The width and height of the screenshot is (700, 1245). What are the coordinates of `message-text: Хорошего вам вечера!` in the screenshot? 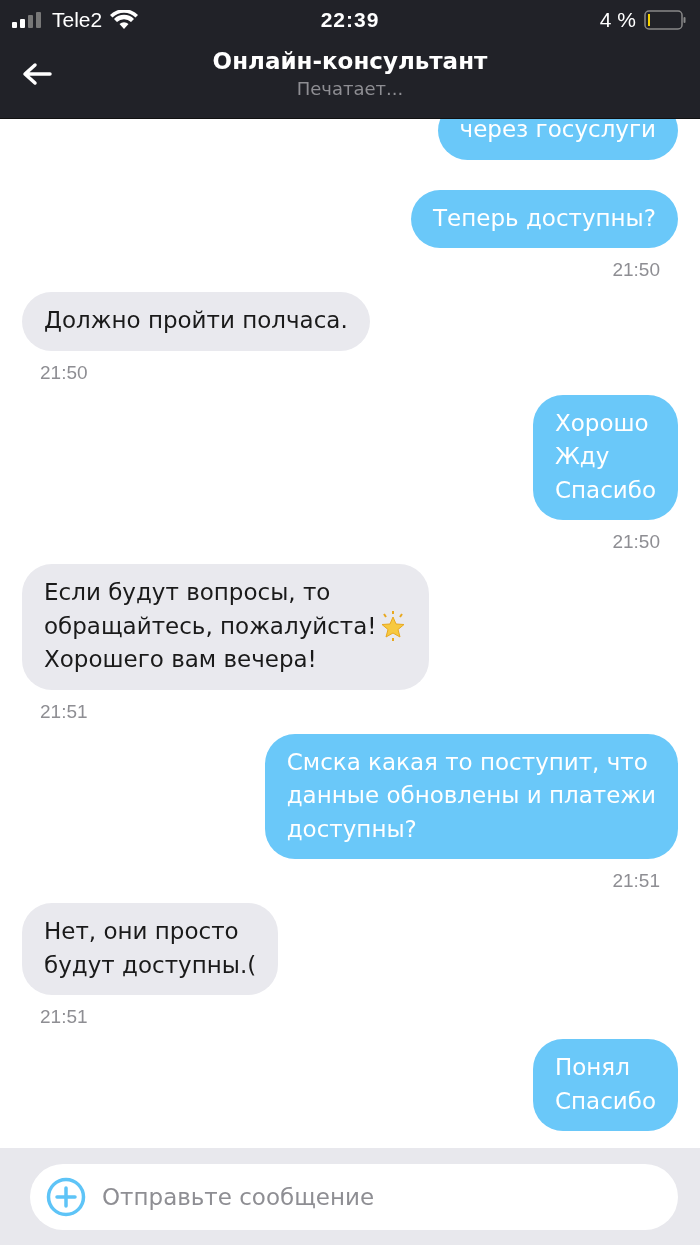 It's located at (180, 659).